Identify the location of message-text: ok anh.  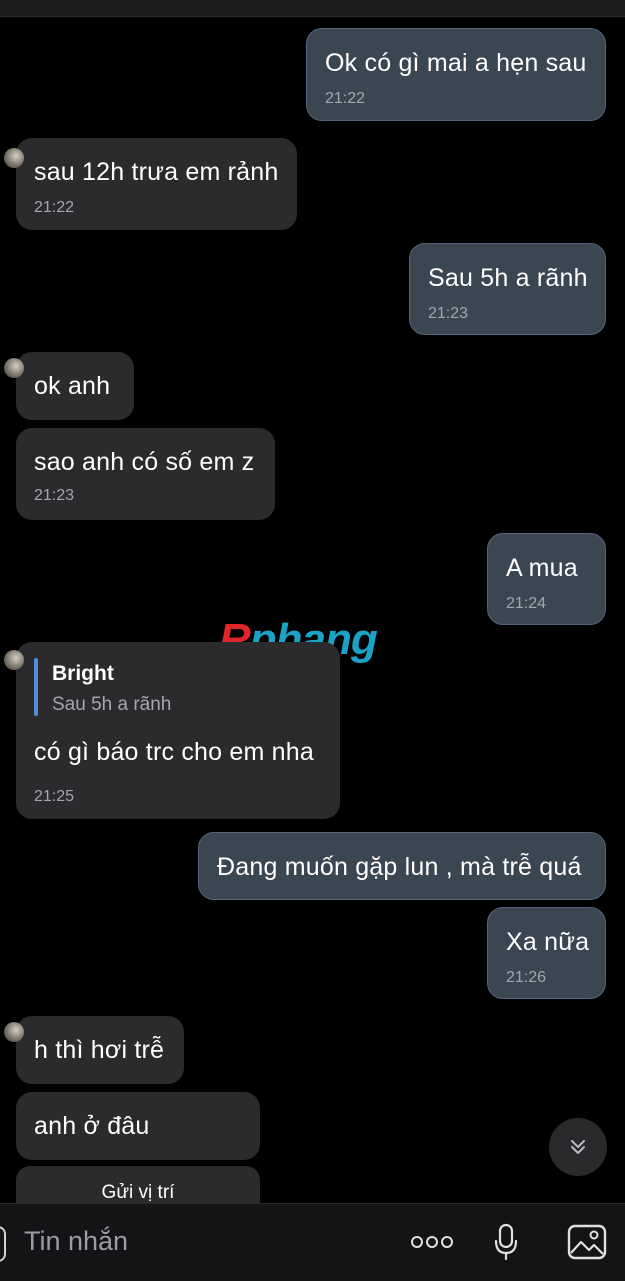
(72, 386).